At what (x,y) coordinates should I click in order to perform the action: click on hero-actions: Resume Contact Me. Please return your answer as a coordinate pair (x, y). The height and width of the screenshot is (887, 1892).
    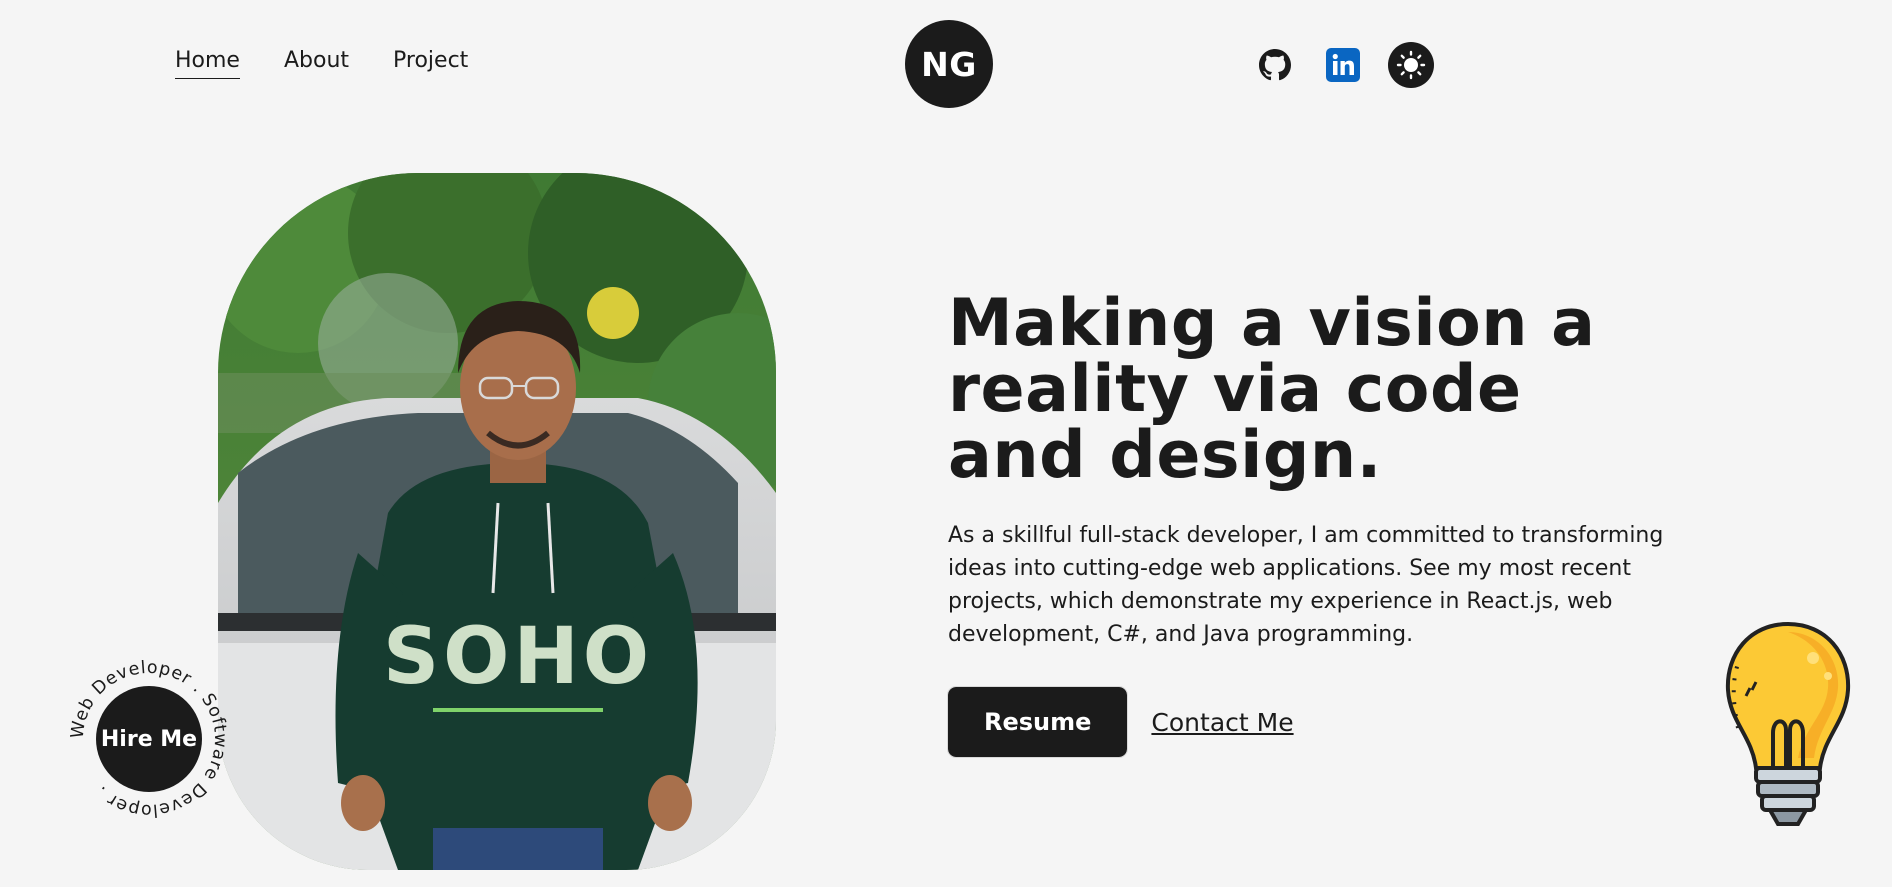
    Looking at the image, I should click on (1312, 722).